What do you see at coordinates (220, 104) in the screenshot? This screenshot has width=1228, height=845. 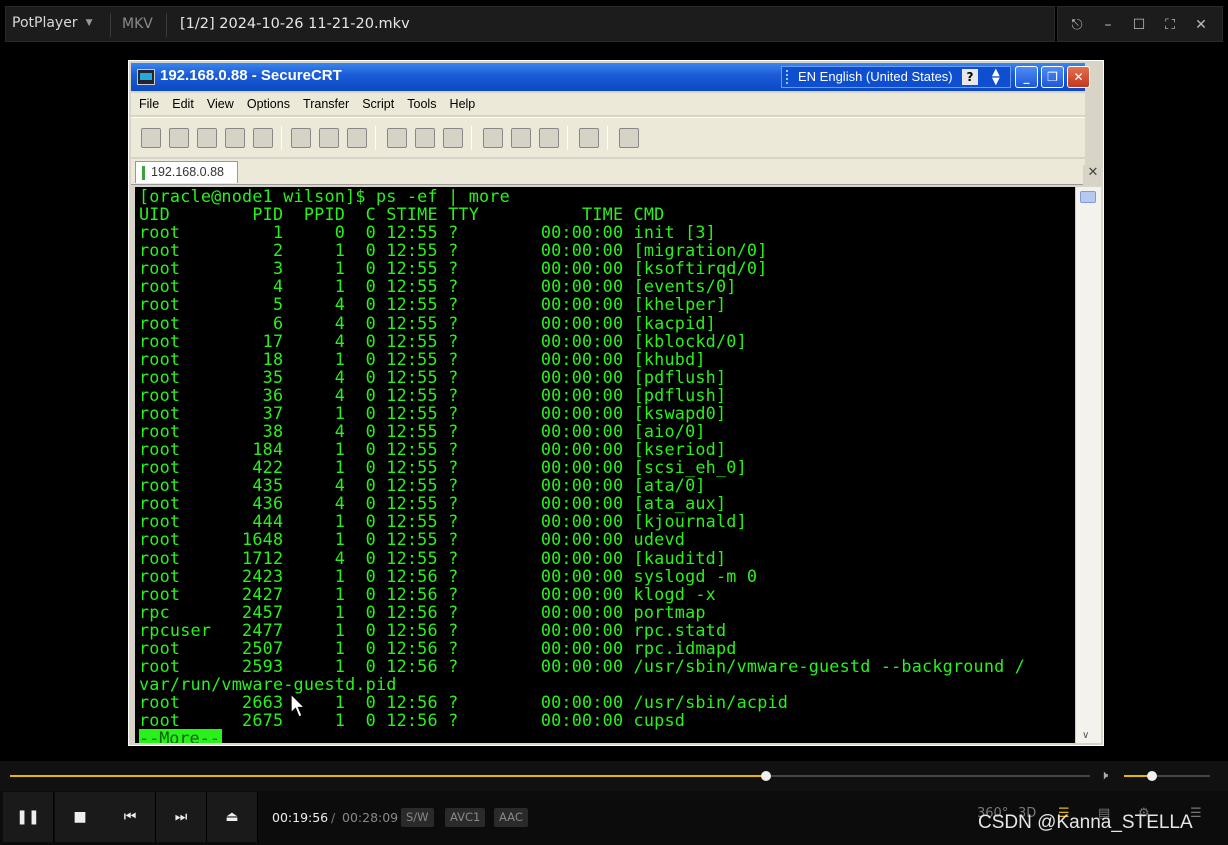 I see `menu-view: View` at bounding box center [220, 104].